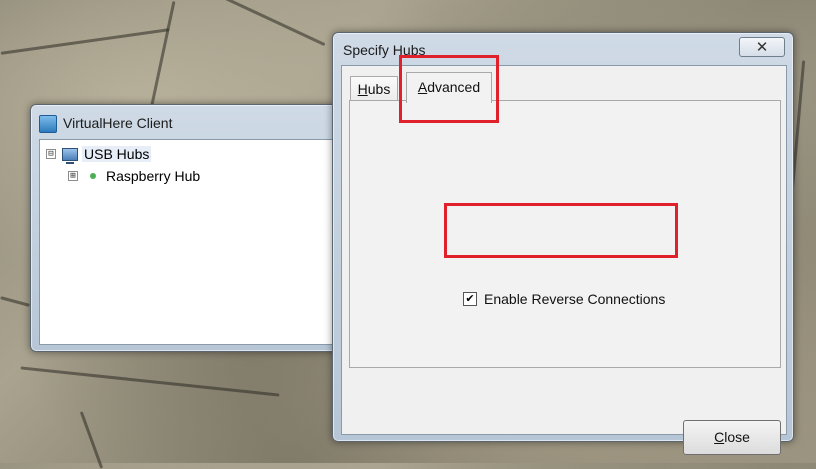  I want to click on tab-hubs-mnemonic: H, so click(362, 89).